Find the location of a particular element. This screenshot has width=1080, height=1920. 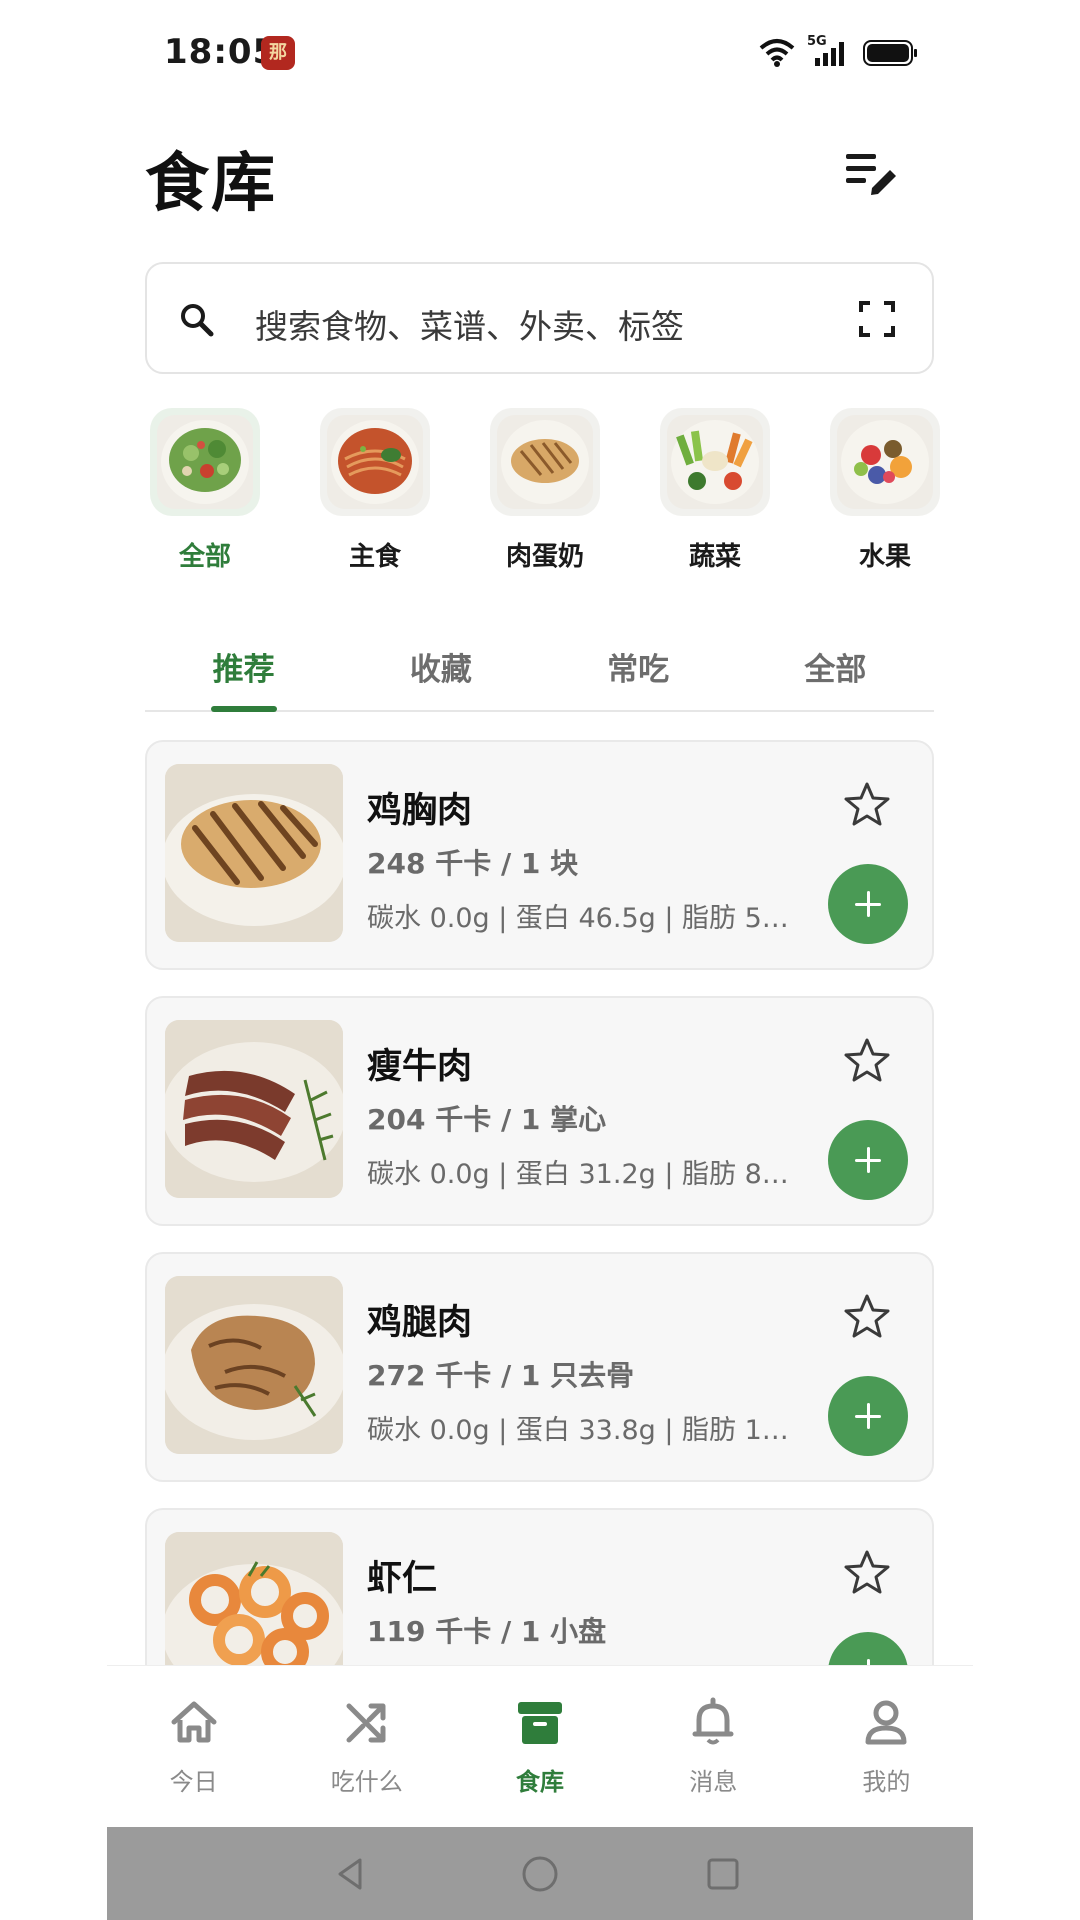

category-label: 全部 is located at coordinates (204, 557).